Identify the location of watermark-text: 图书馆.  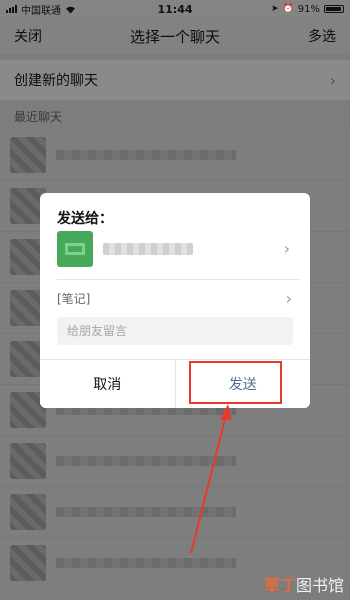
(319, 585).